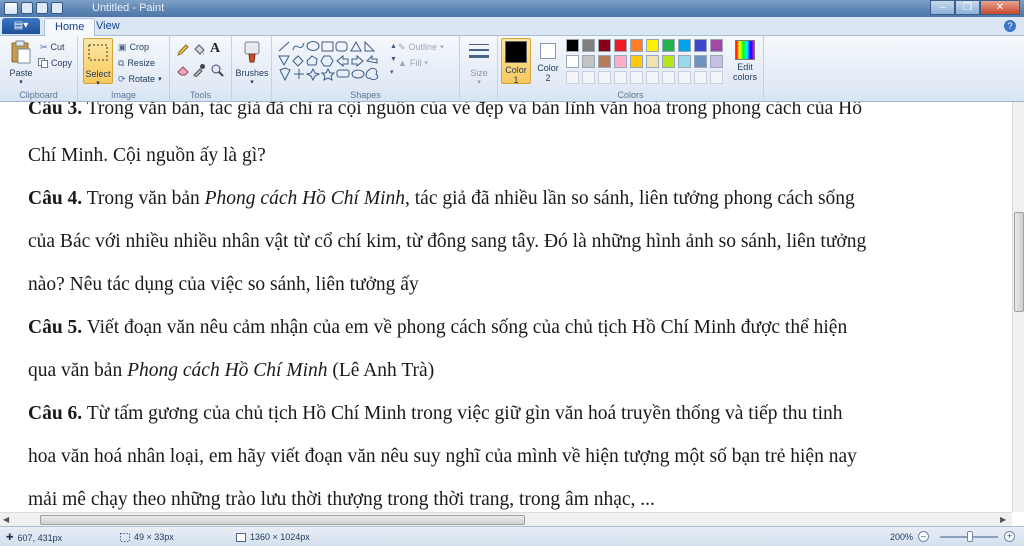  Describe the element at coordinates (479, 62) in the screenshot. I see `size-button: Size ▾` at that location.